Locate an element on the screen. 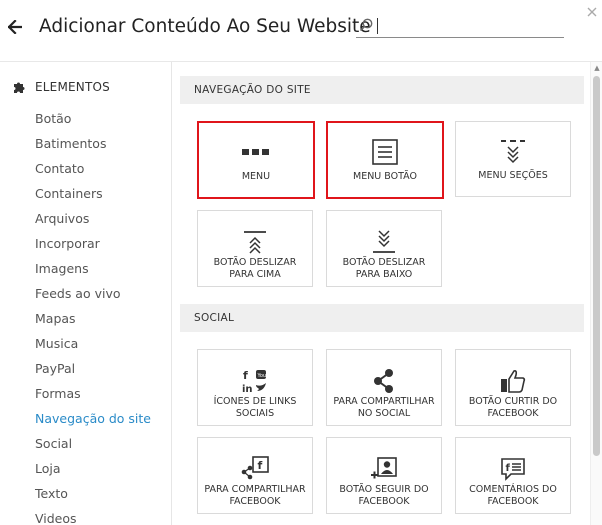 This screenshot has height=525, width=602. dialog-title: Adicionar Conteúdo Ao Seu Website is located at coordinates (205, 26).